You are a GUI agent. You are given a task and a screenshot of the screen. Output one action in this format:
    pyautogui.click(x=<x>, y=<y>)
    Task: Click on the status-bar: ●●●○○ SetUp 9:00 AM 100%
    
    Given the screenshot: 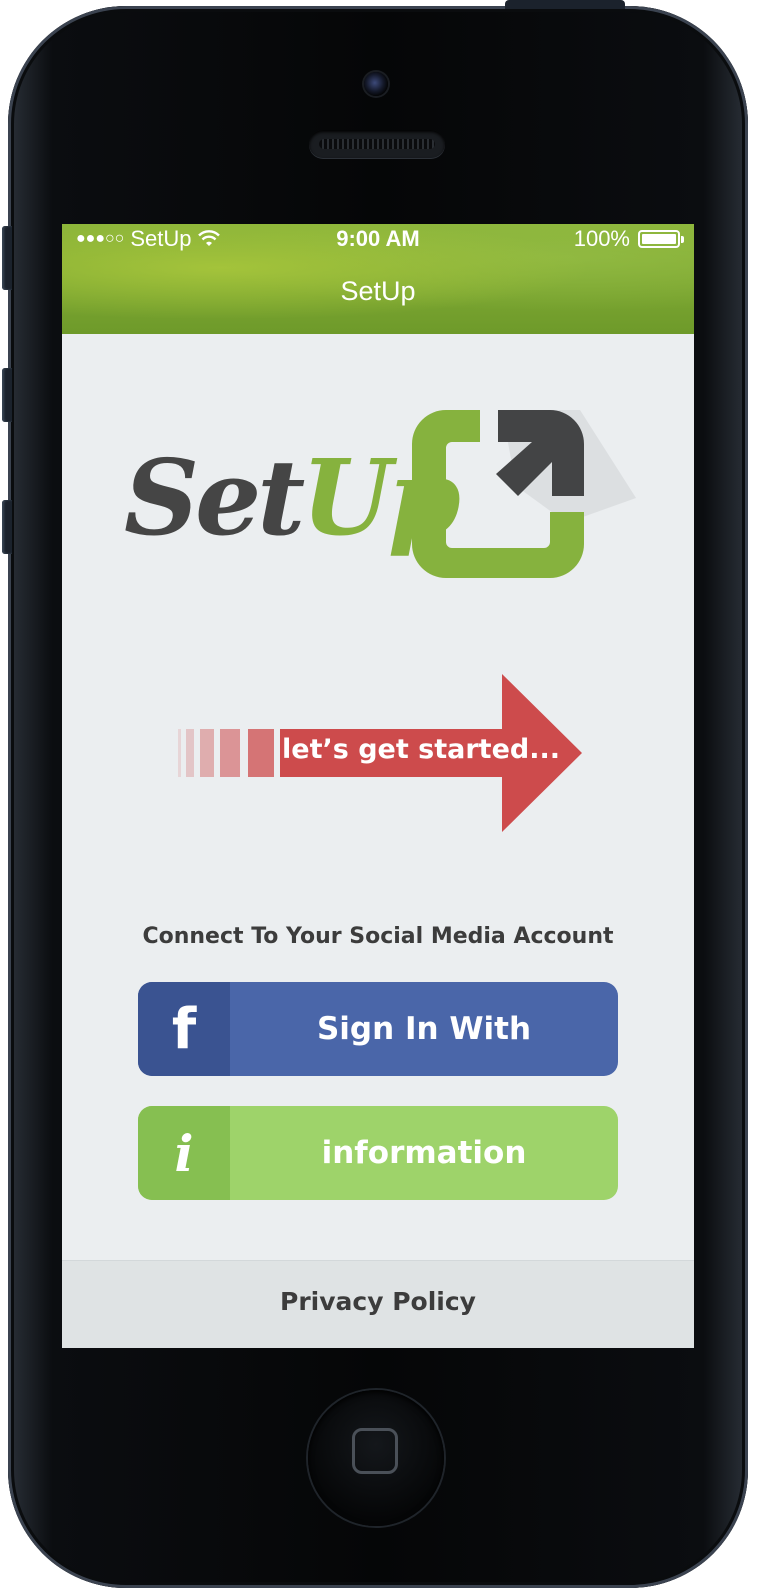 What is the action you would take?
    pyautogui.click(x=378, y=239)
    